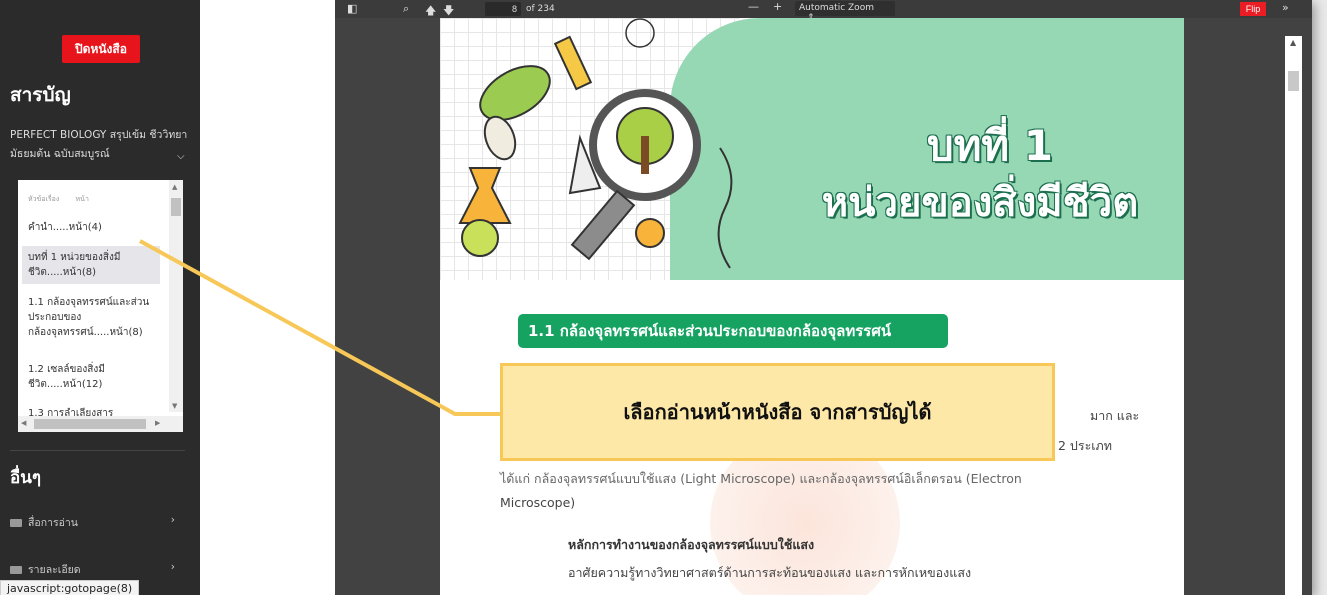 The height and width of the screenshot is (595, 1327). I want to click on search-icon: ⌕, so click(406, 9).